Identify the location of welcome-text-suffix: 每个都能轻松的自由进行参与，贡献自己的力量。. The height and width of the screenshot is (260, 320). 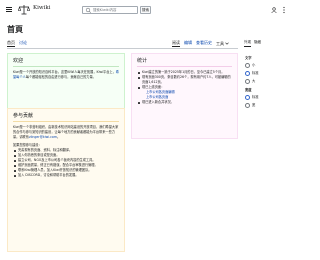
(60, 77).